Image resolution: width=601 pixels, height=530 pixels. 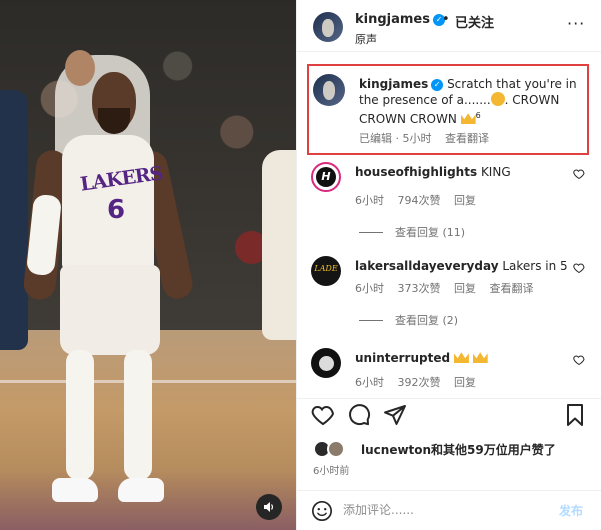 I want to click on likes-summary: lucnewton和其他59万位用户赞了, so click(x=455, y=451).